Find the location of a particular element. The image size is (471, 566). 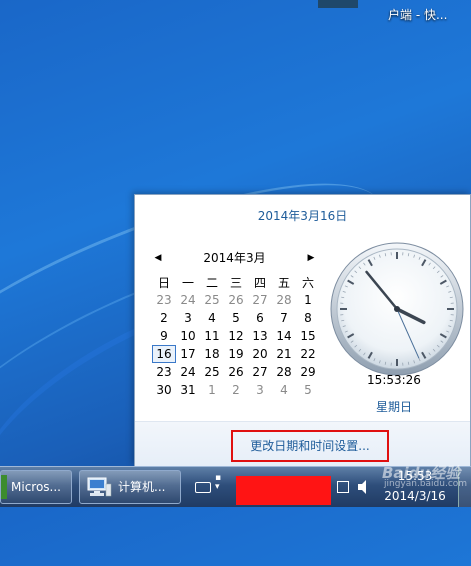

show-hidden-icons-icon: ▪▾ is located at coordinates (218, 483).